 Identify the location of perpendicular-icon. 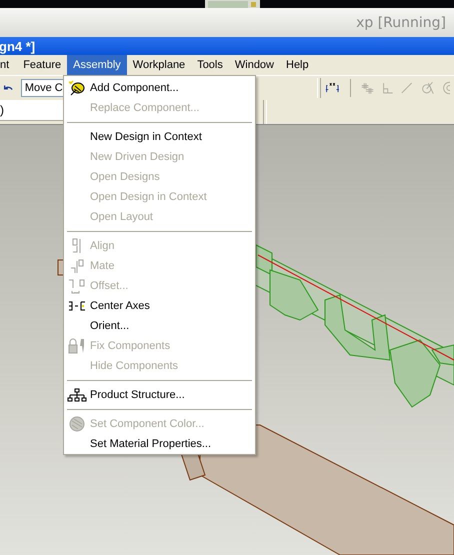
(388, 88).